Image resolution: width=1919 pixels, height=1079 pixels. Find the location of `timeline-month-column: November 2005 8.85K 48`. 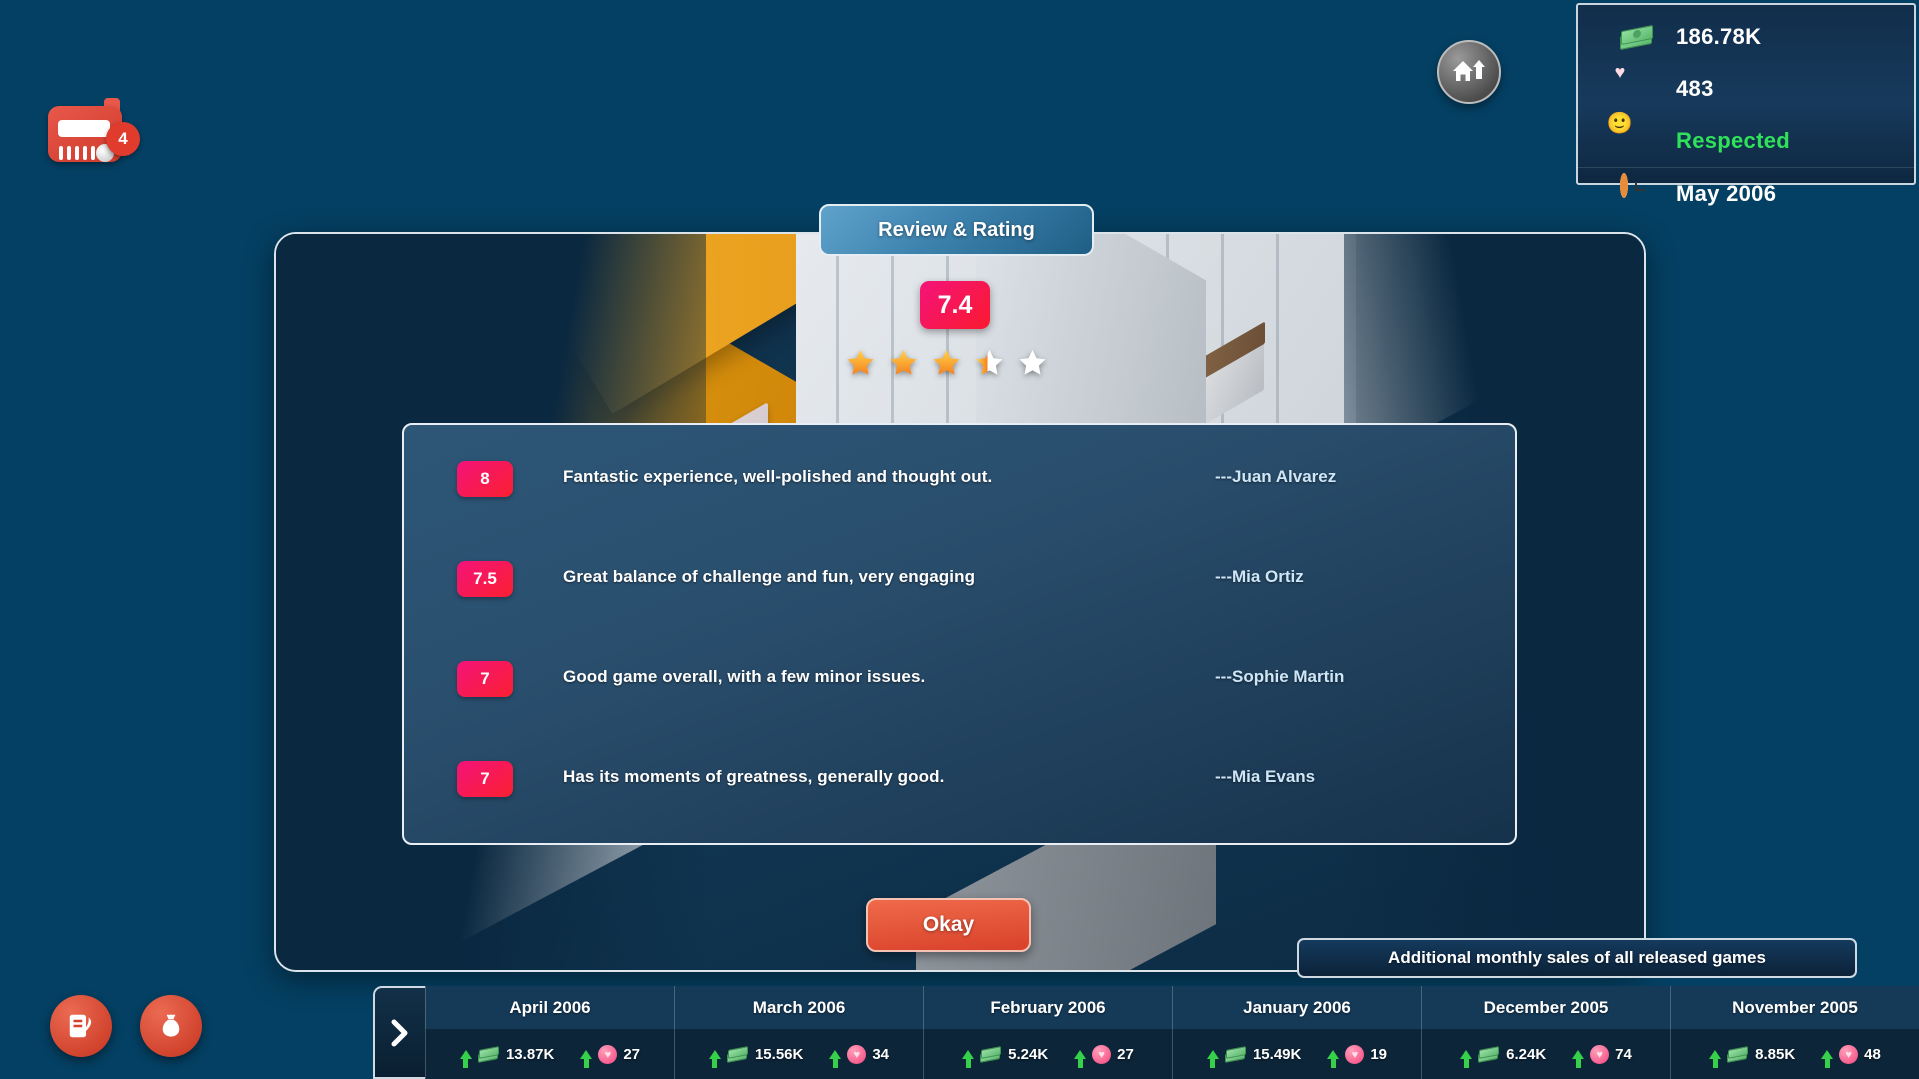

timeline-month-column: November 2005 8.85K 48 is located at coordinates (1794, 1032).